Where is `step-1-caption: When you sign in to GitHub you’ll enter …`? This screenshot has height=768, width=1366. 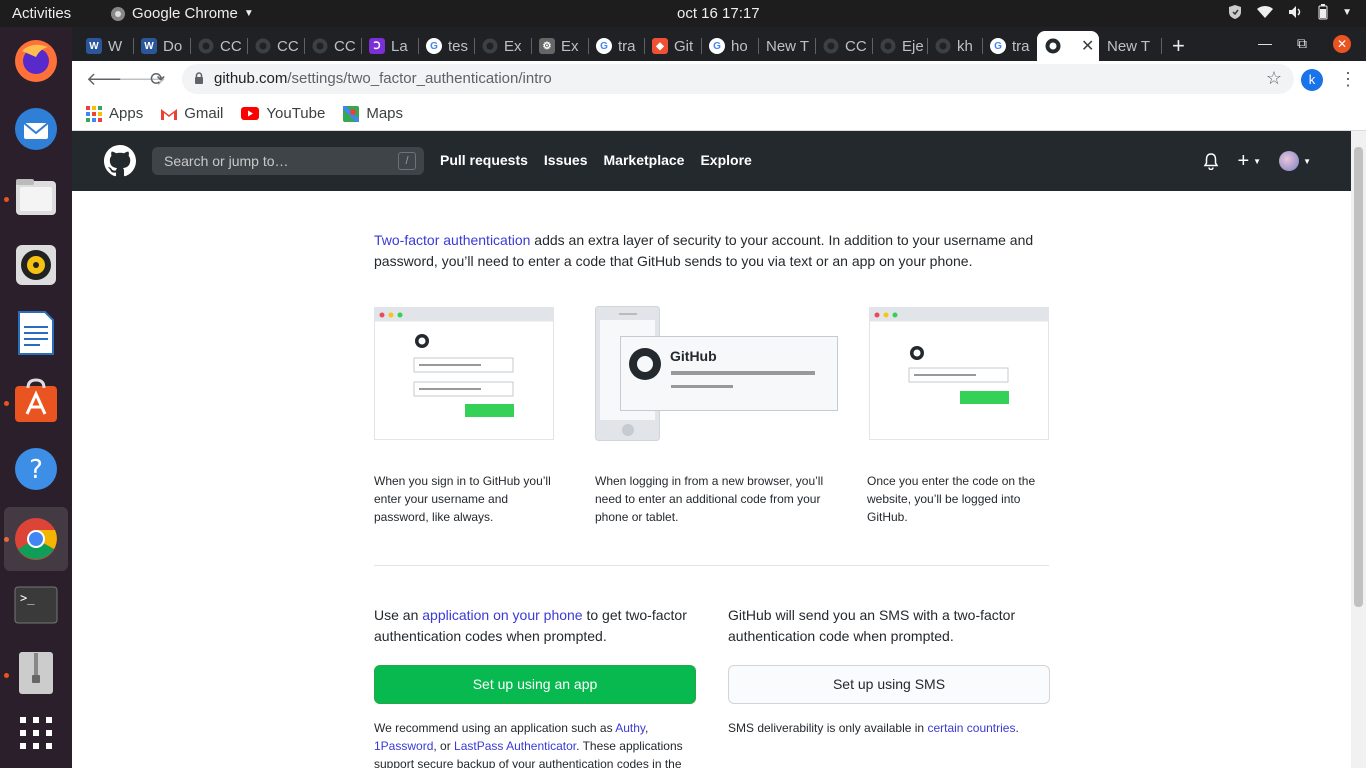 step-1-caption: When you sign in to GitHub you’ll enter … is located at coordinates (462, 499).